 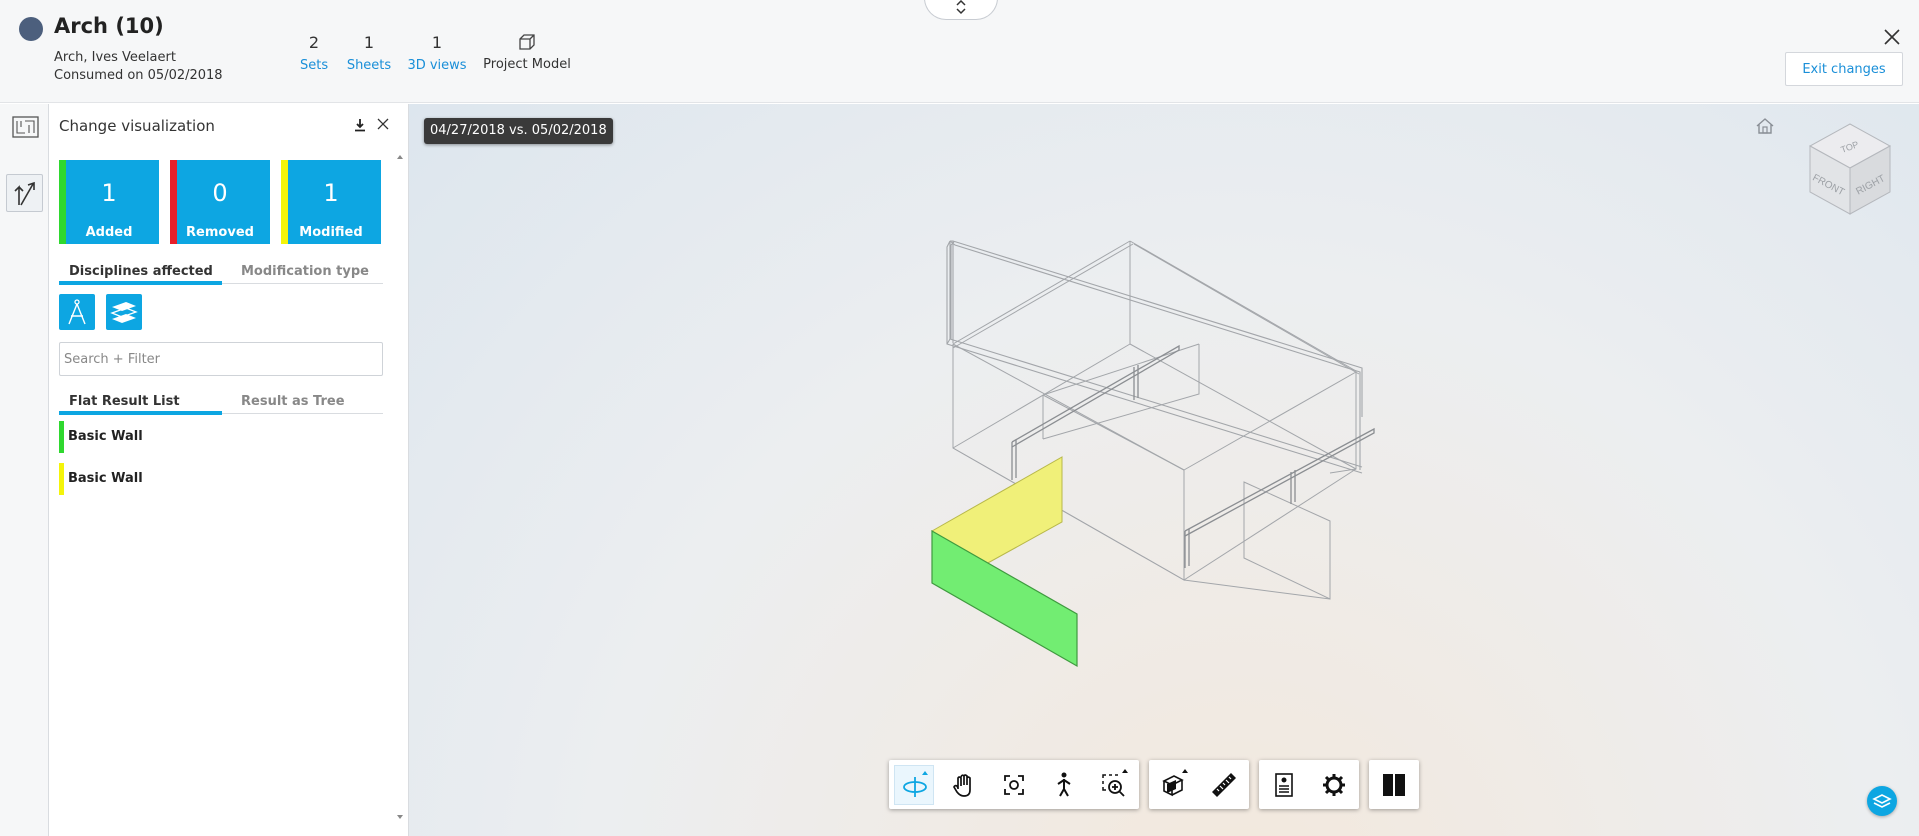 What do you see at coordinates (369, 65) in the screenshot?
I see `stat-sheets-label: Sheets` at bounding box center [369, 65].